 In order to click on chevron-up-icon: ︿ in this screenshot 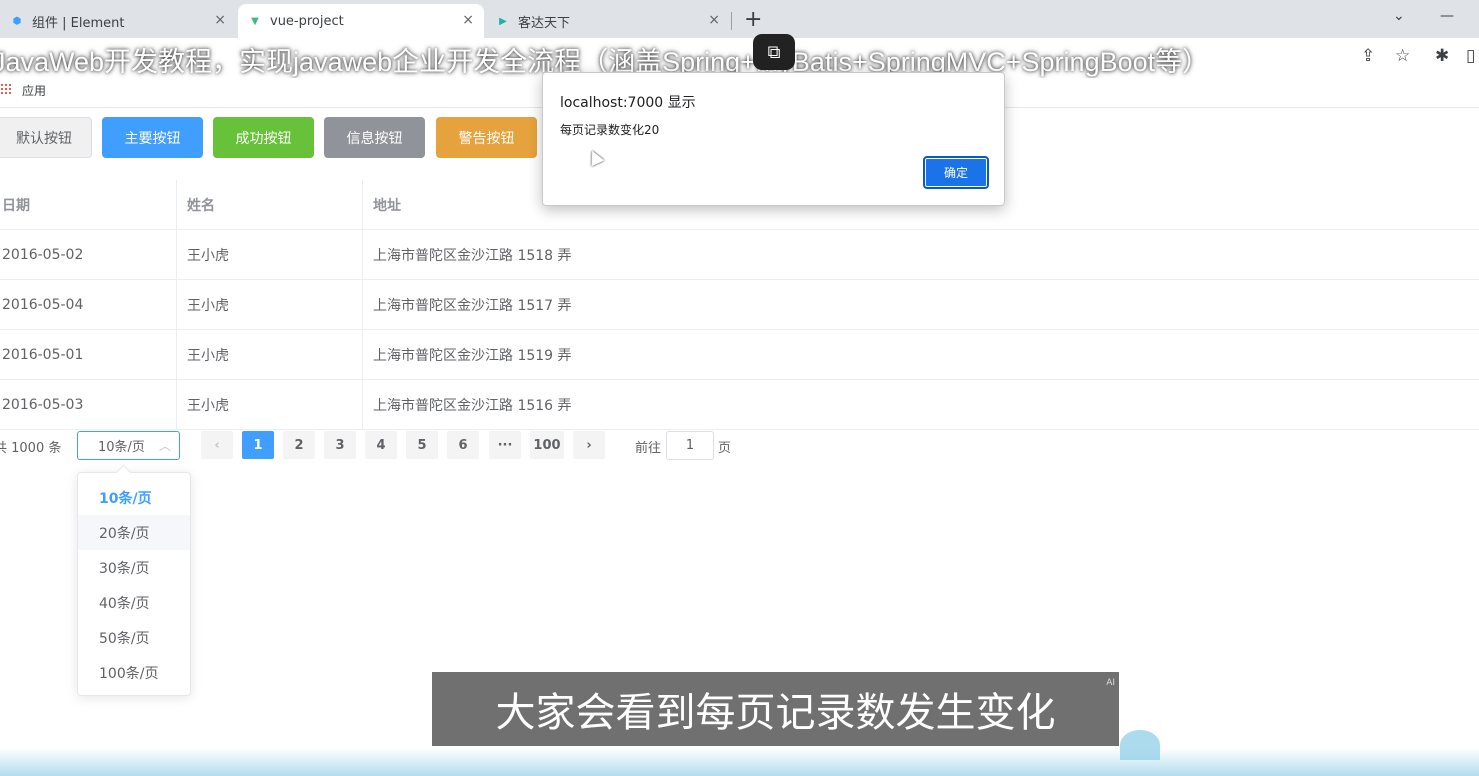, I will do `click(164, 446)`.